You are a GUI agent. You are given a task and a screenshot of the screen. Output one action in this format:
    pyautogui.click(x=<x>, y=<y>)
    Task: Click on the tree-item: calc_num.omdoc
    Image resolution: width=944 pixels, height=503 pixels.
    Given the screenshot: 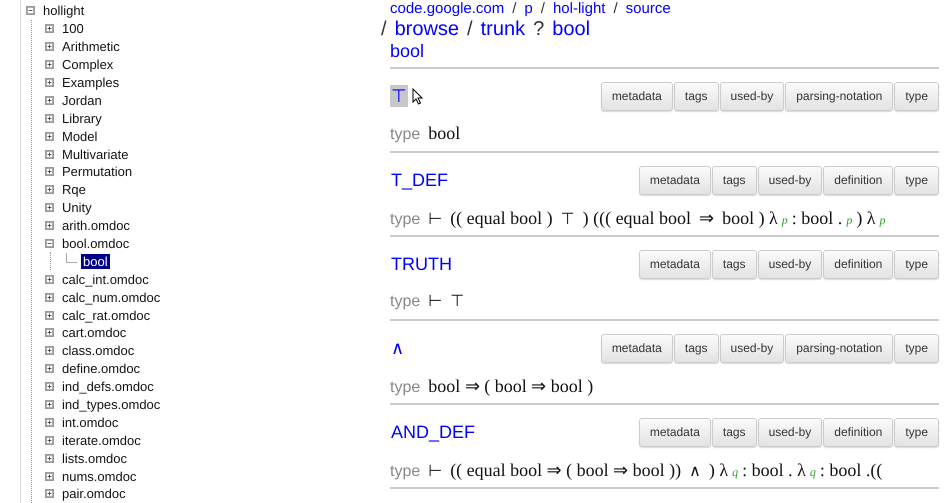 What is the action you would take?
    pyautogui.click(x=111, y=297)
    